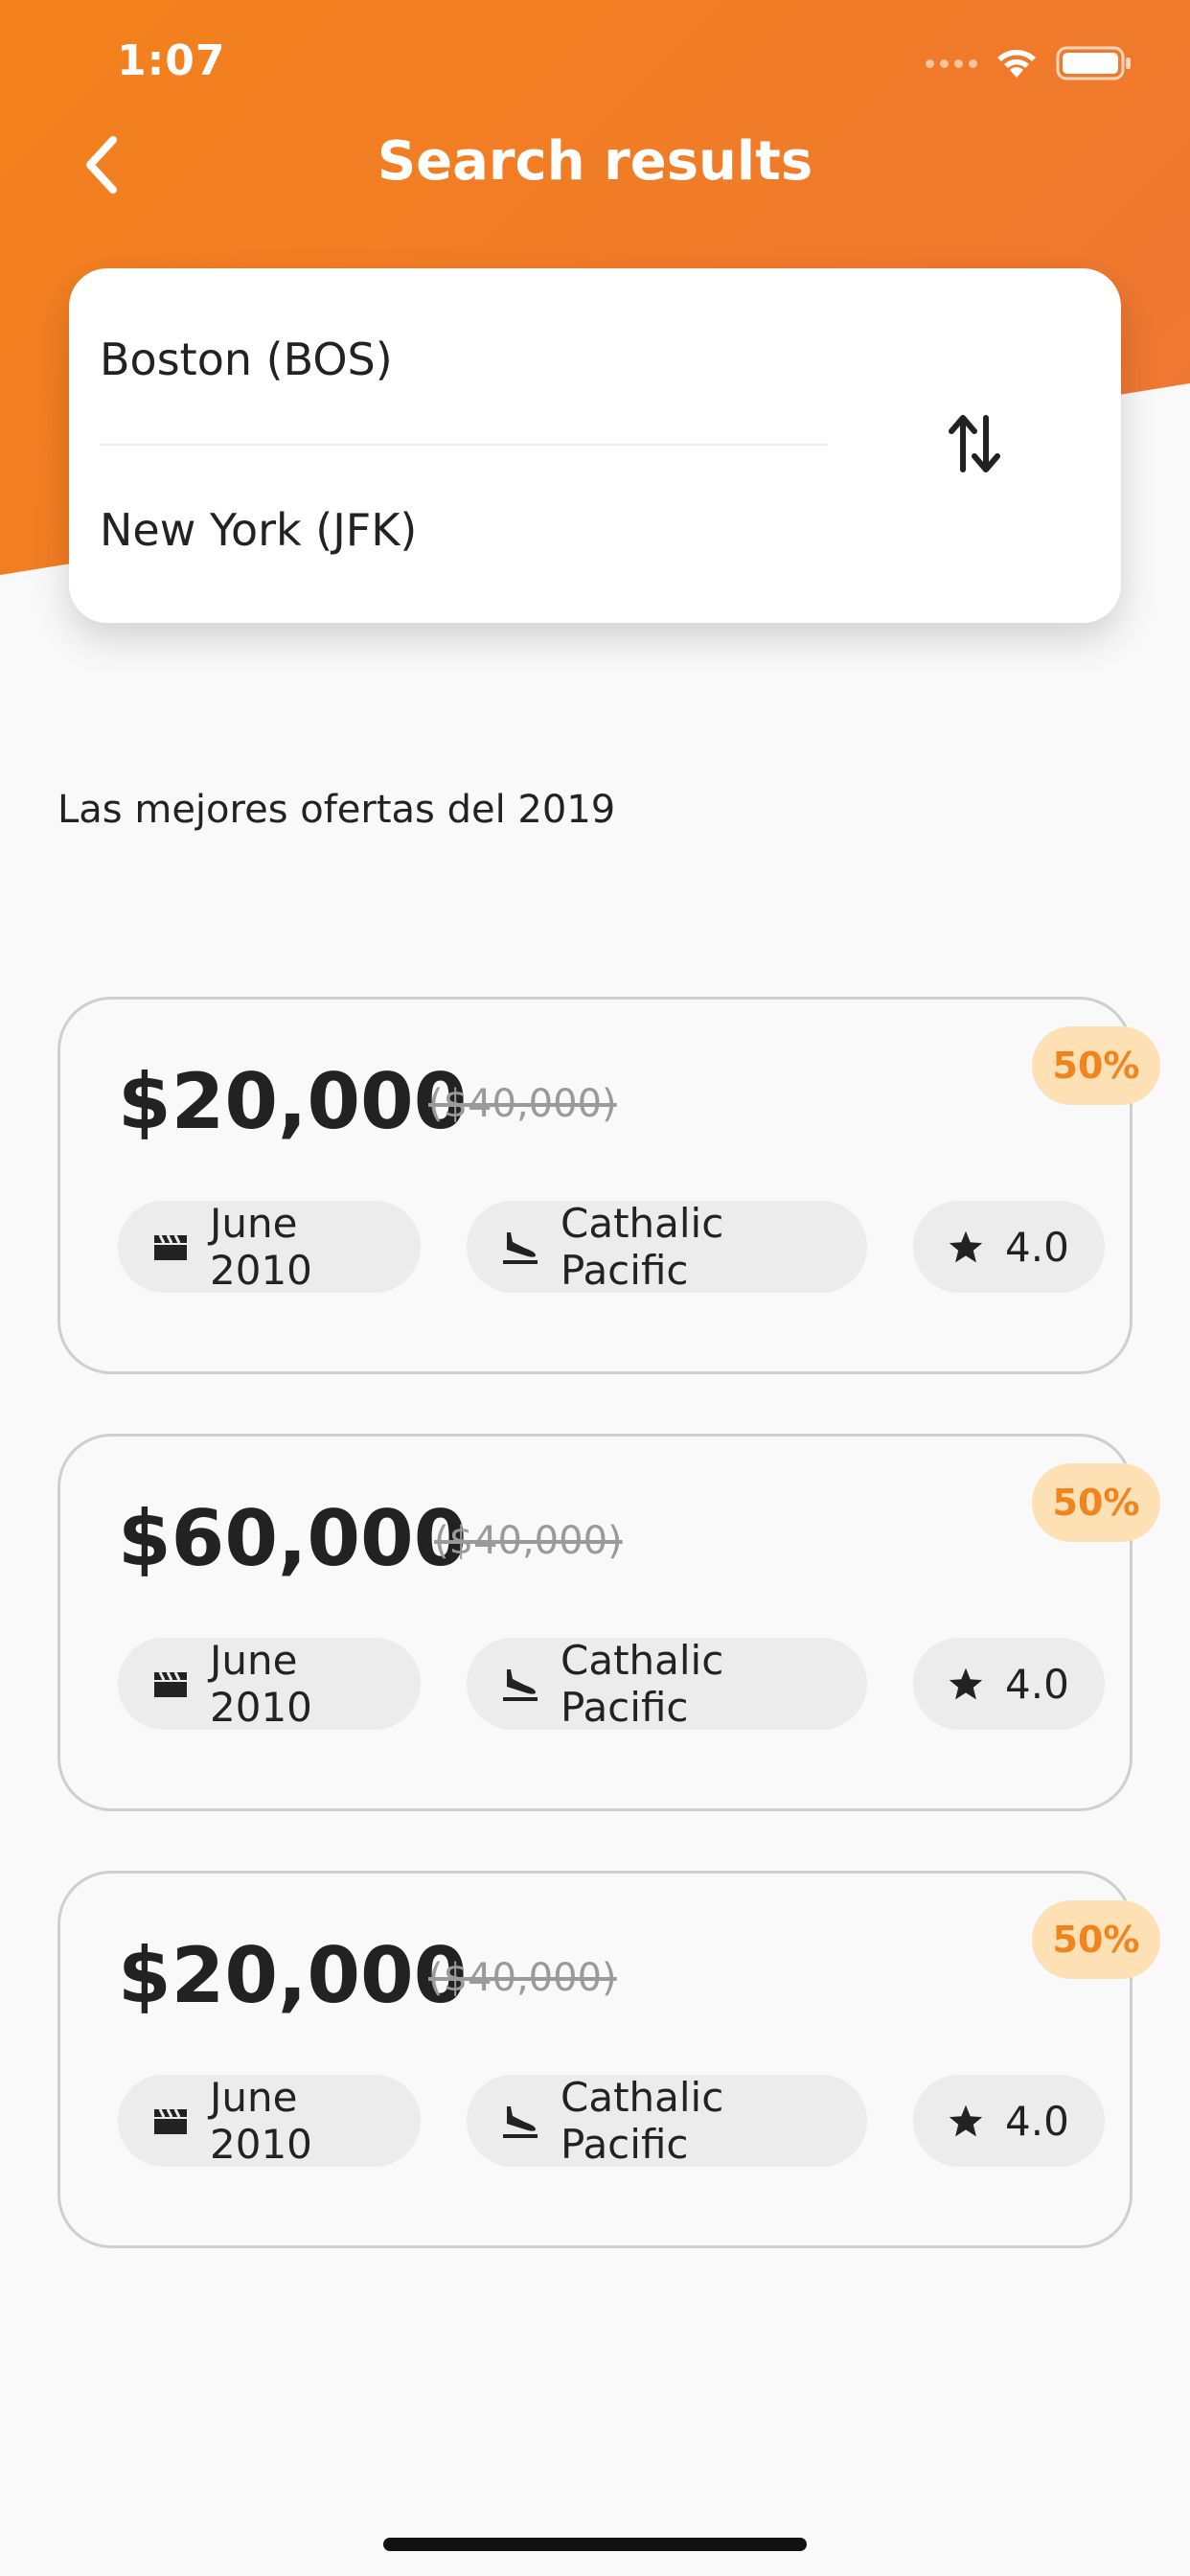 This screenshot has height=2576, width=1190. What do you see at coordinates (464, 530) in the screenshot?
I see `destination-field: New York (JFK)` at bounding box center [464, 530].